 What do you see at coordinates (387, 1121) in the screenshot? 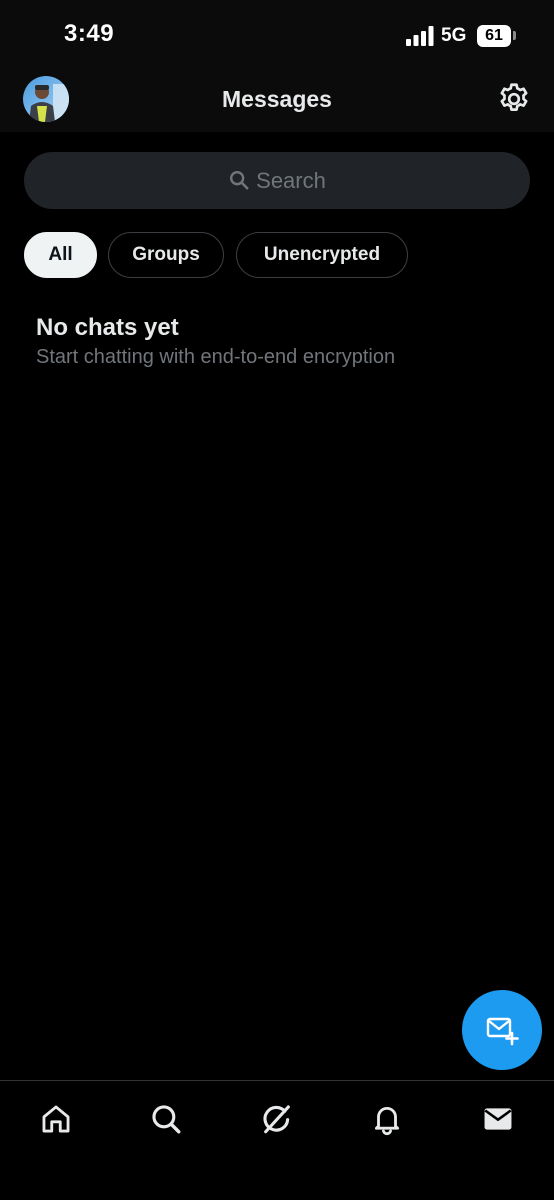
I see `bell-icon` at bounding box center [387, 1121].